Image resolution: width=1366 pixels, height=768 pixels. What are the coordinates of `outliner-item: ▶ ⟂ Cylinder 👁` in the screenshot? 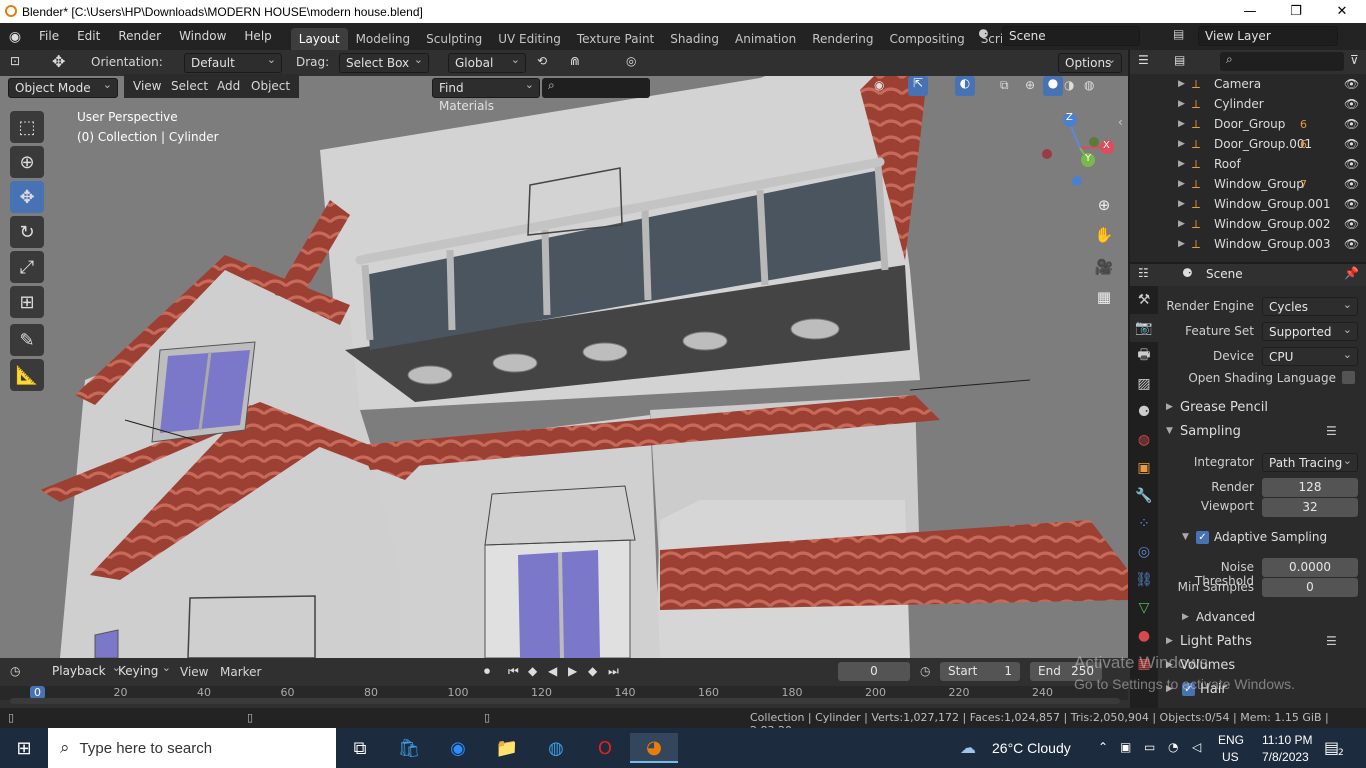 It's located at (1248, 104).